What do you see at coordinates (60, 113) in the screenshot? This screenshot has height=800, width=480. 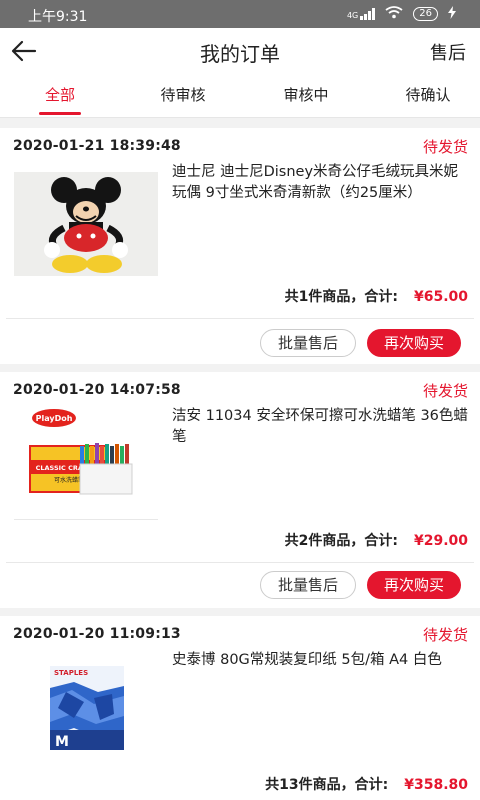 I see `active-tab-indicator` at bounding box center [60, 113].